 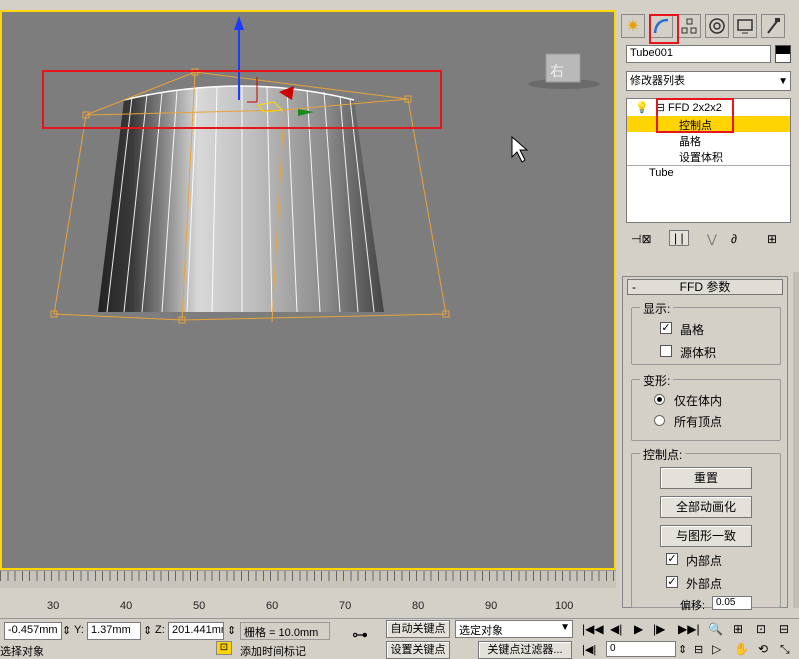 What do you see at coordinates (160, 630) in the screenshot?
I see `z-label: Z:` at bounding box center [160, 630].